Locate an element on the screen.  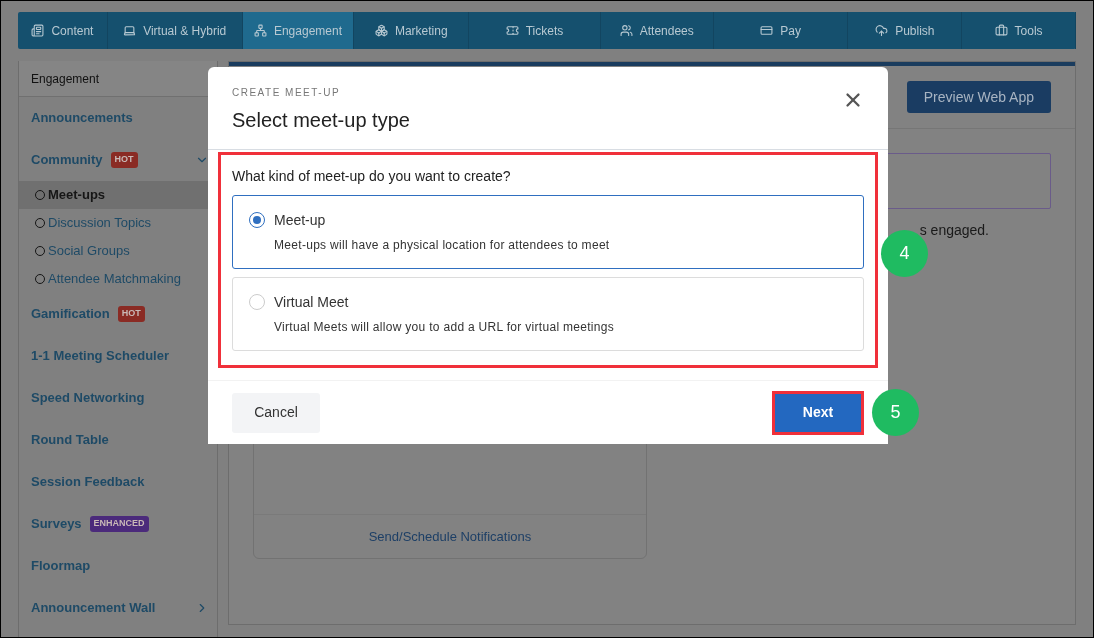
sidebar-item: Community is located at coordinates (67, 160).